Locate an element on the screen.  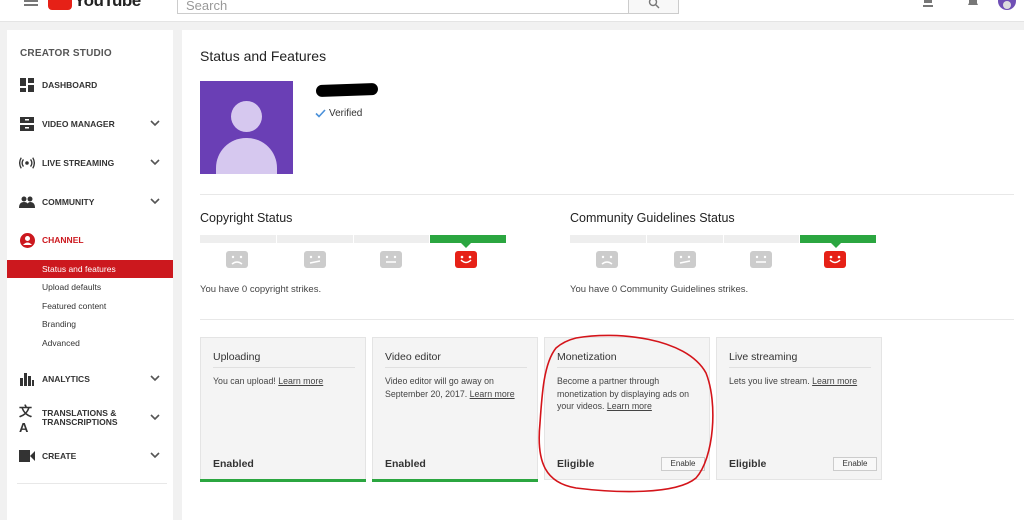
community-status-title: Community Guidelines Status is located at coordinates (652, 218).